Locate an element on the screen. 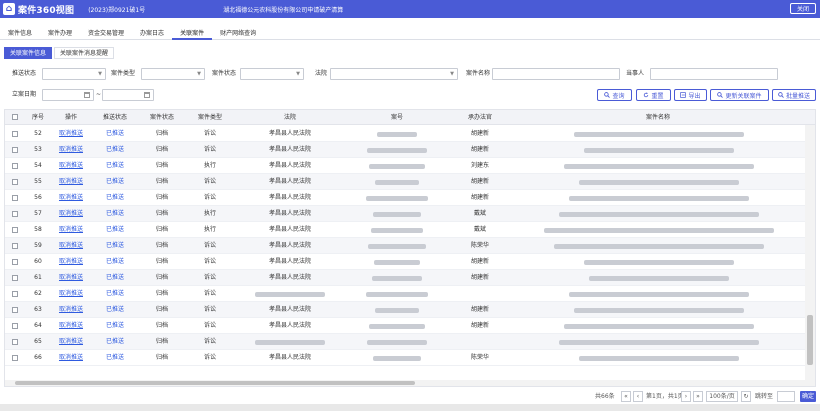 Image resolution: width=820 pixels, height=411 pixels. table-row: 60 取消推送 已推送 归档 诉讼 孝昌县人民法院 胡建新 is located at coordinates (405, 262).